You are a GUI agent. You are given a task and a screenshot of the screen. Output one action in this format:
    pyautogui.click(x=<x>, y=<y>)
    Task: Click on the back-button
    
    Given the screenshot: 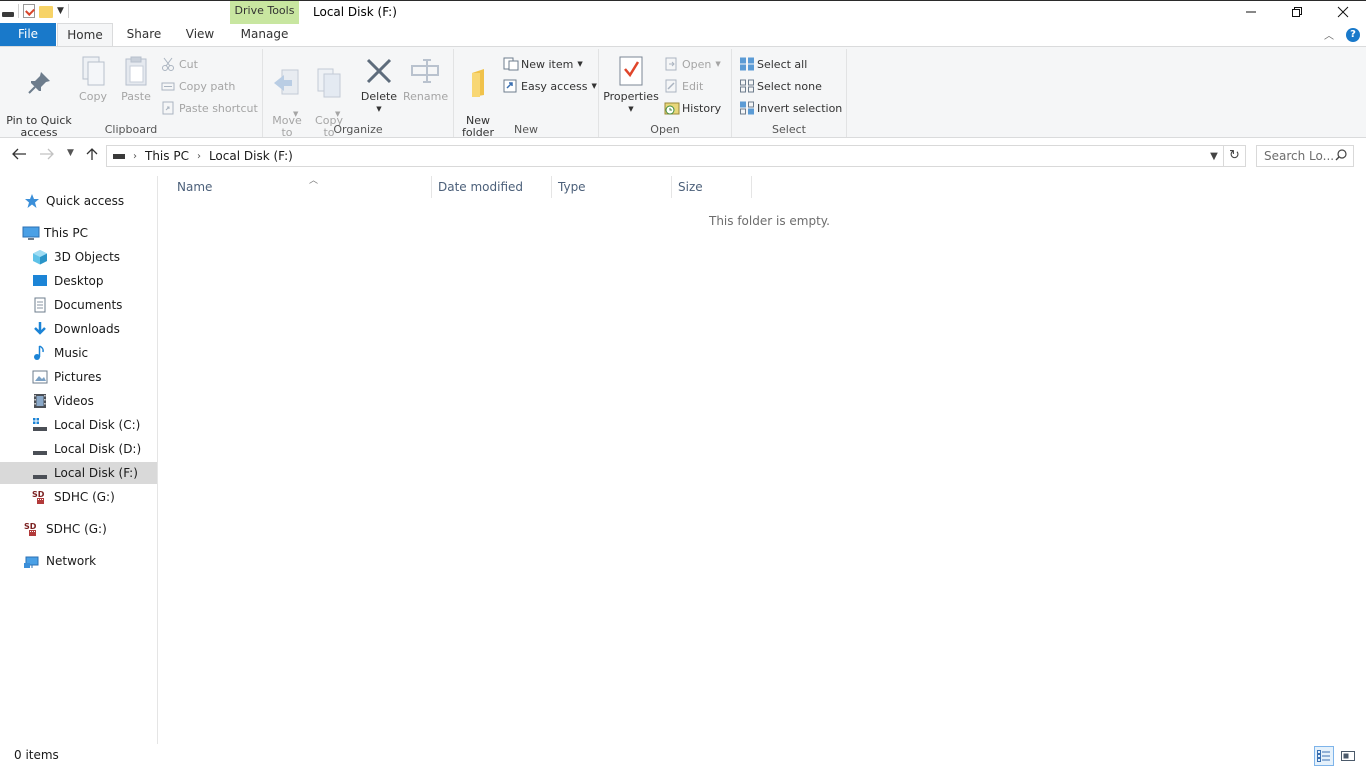 What is the action you would take?
    pyautogui.click(x=19, y=156)
    